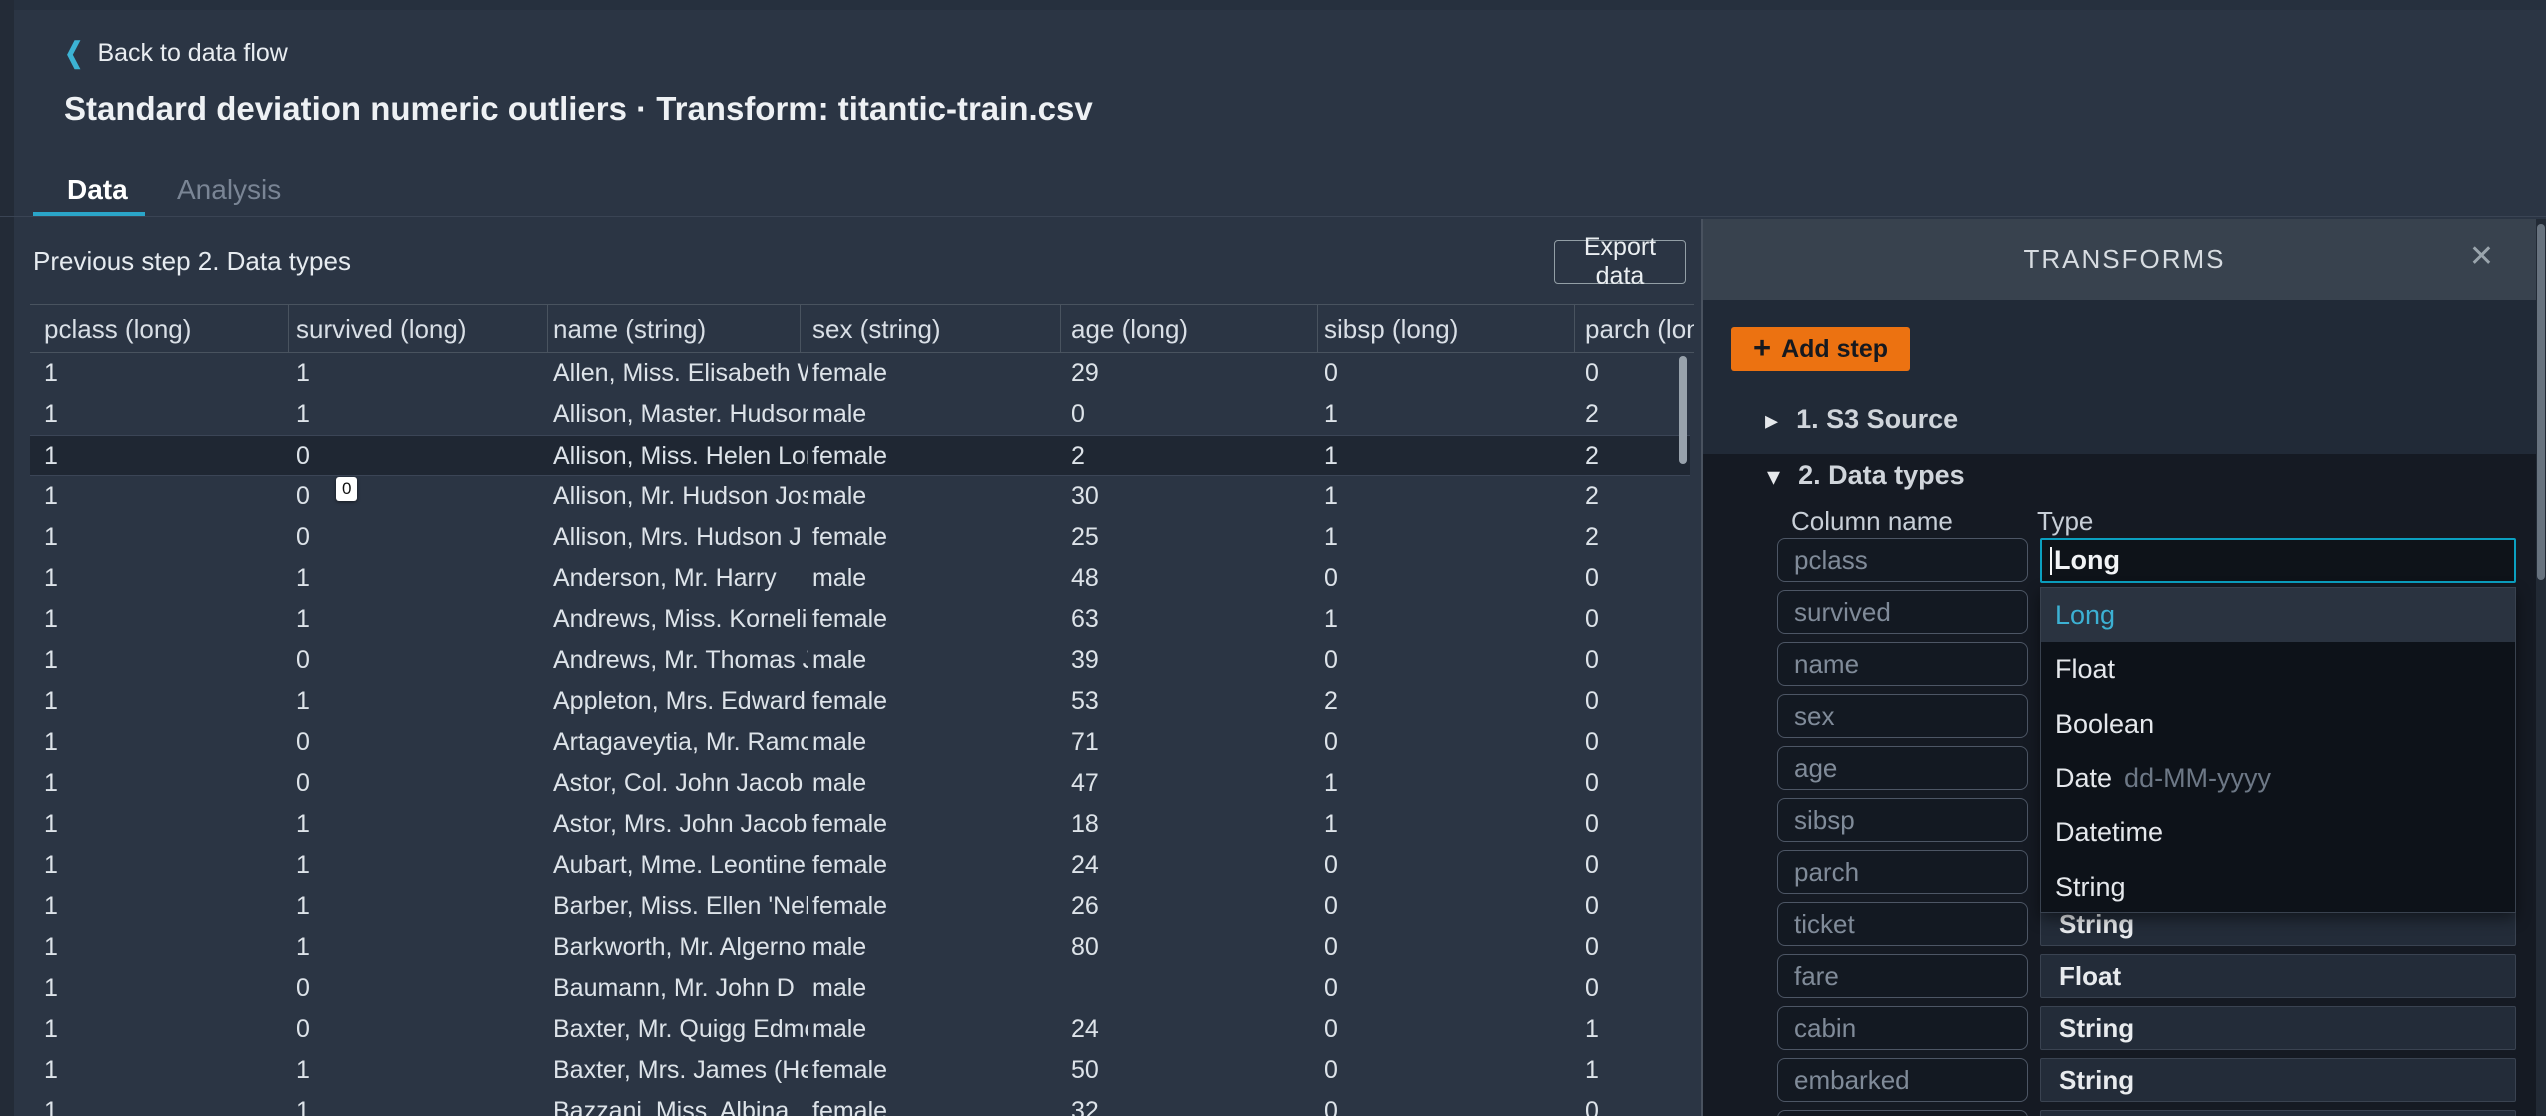 The width and height of the screenshot is (2546, 1116). Describe the element at coordinates (1902, 768) in the screenshot. I see `column-name-input-age: age` at that location.